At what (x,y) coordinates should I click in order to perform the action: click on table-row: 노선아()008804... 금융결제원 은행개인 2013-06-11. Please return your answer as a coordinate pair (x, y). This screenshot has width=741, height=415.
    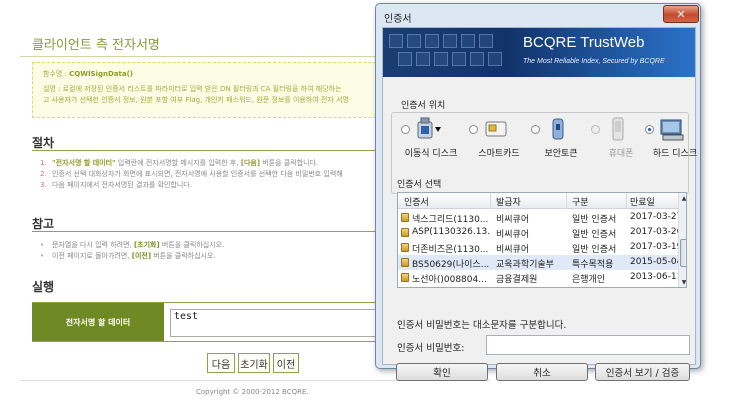
    Looking at the image, I should click on (540, 277).